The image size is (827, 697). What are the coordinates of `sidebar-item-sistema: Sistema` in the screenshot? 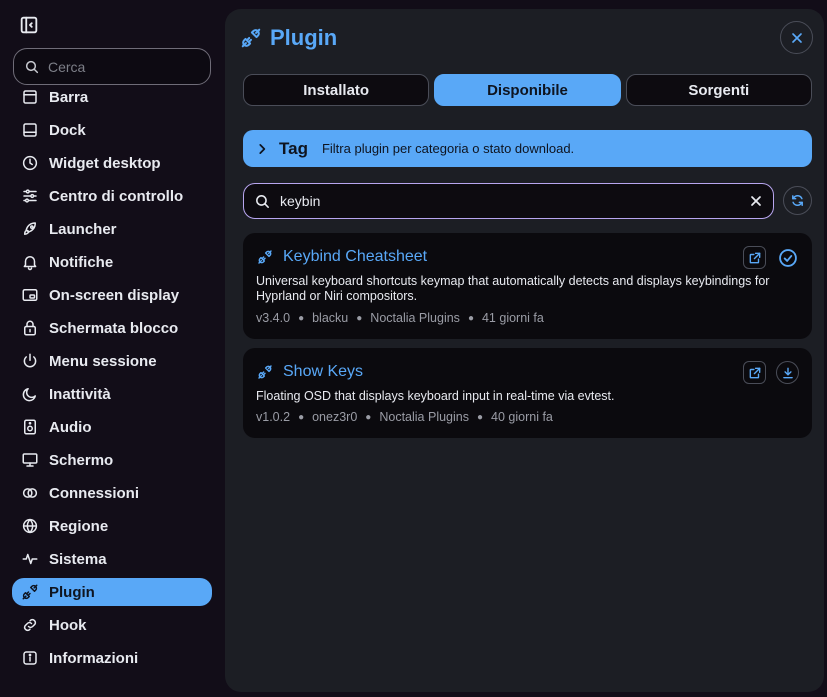 It's located at (112, 559).